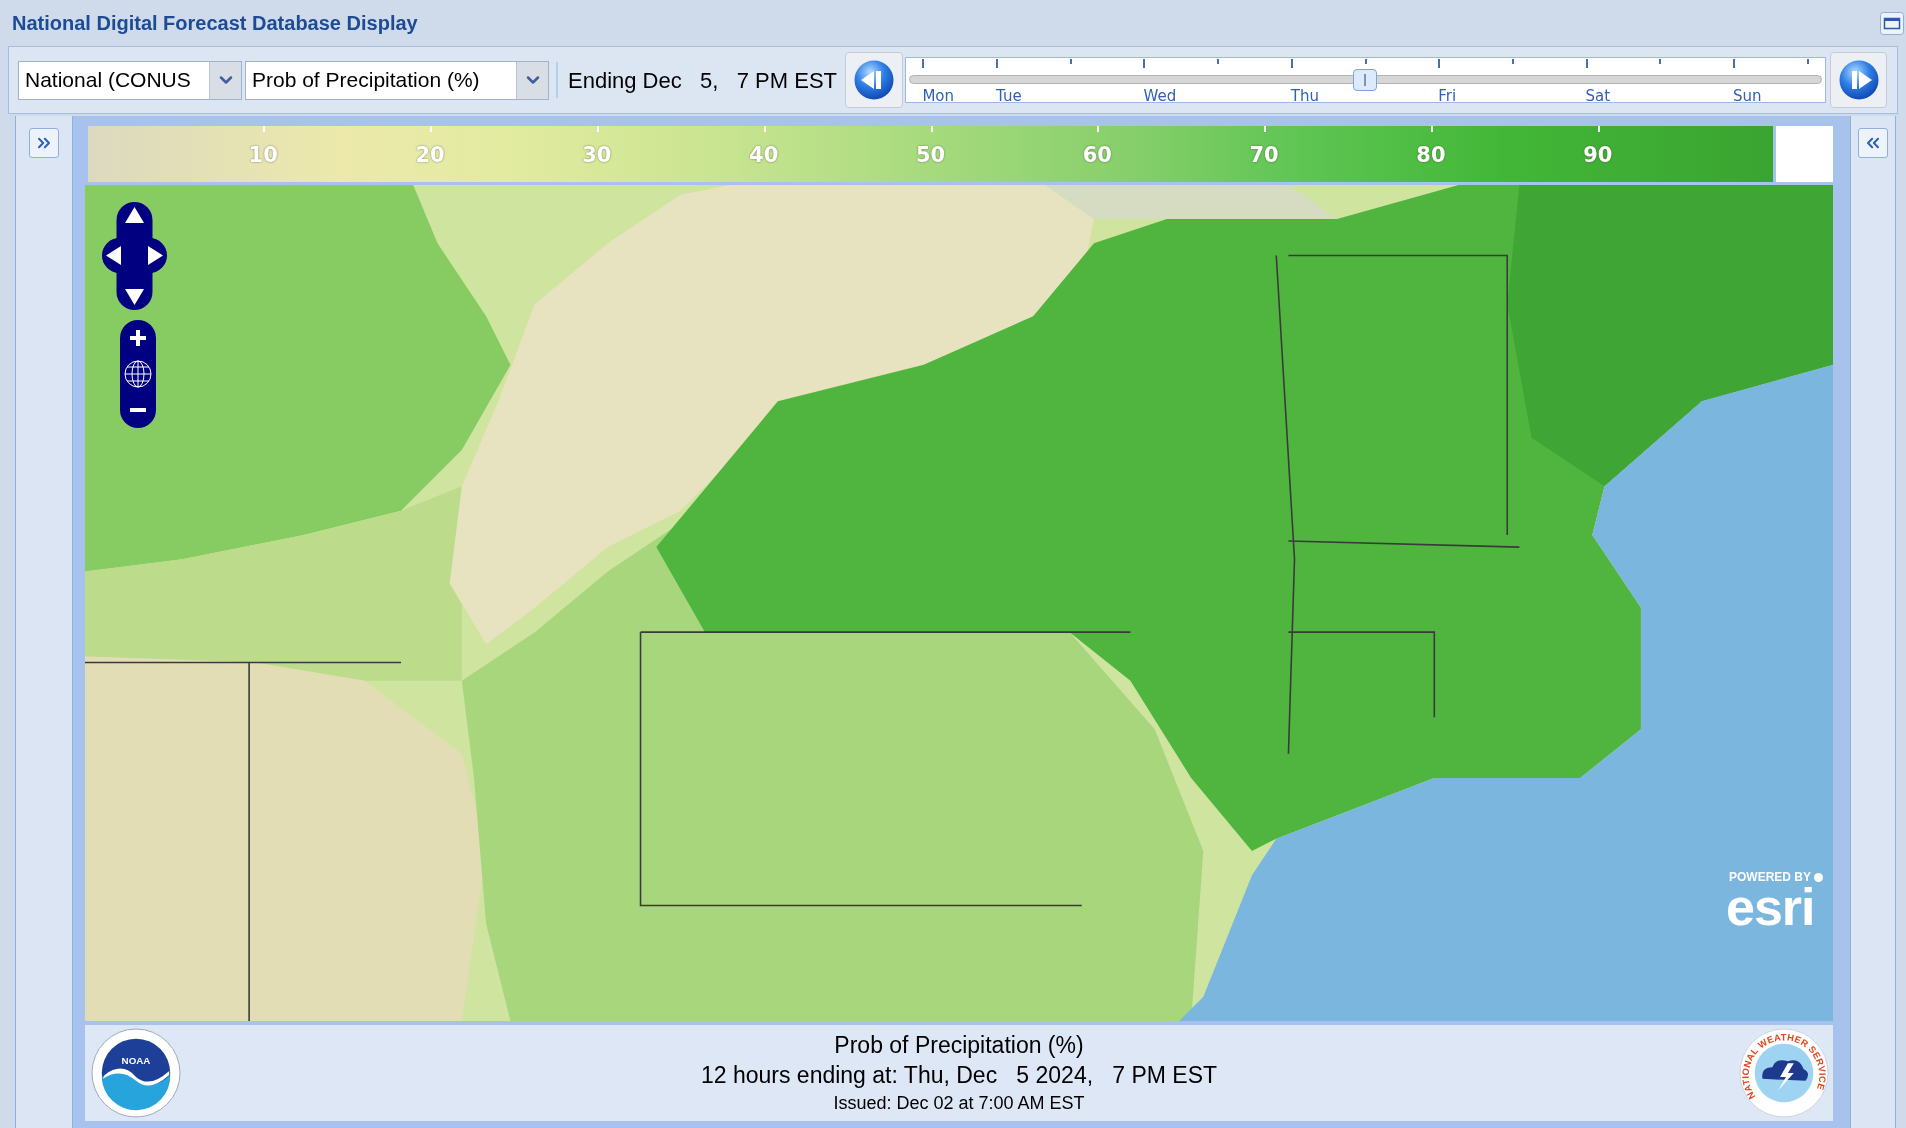  Describe the element at coordinates (1770, 877) in the screenshot. I see `attribution-text: POWERED BY` at that location.